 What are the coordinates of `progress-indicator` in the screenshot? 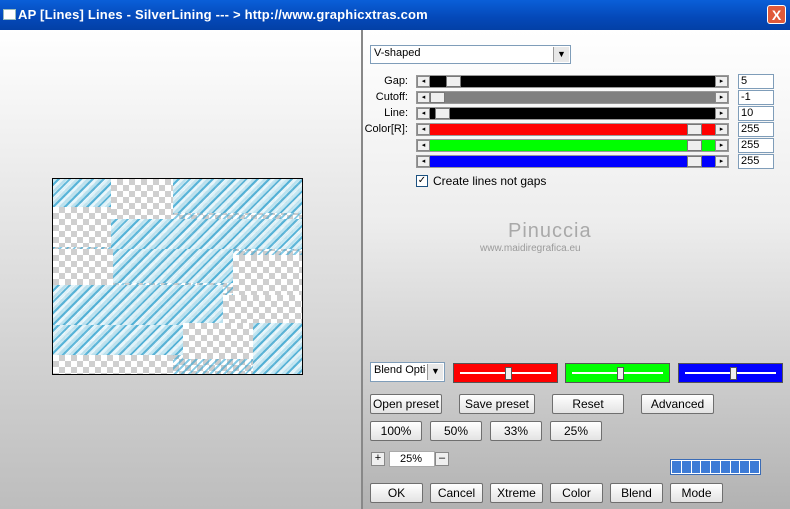 It's located at (715, 467).